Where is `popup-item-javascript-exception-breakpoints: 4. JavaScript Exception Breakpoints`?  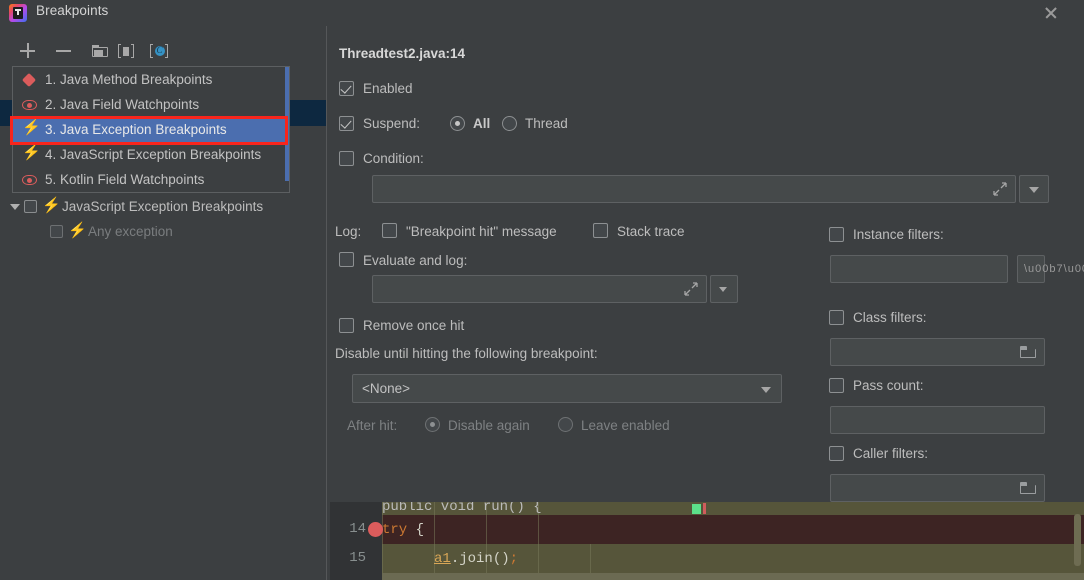
popup-item-javascript-exception-breakpoints: 4. JavaScript Exception Breakpoints is located at coordinates (151, 154).